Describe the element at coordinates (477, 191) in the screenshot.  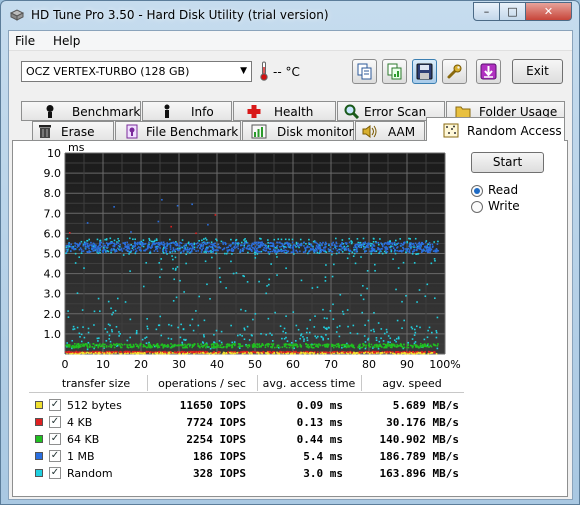
I see `read-radio` at that location.